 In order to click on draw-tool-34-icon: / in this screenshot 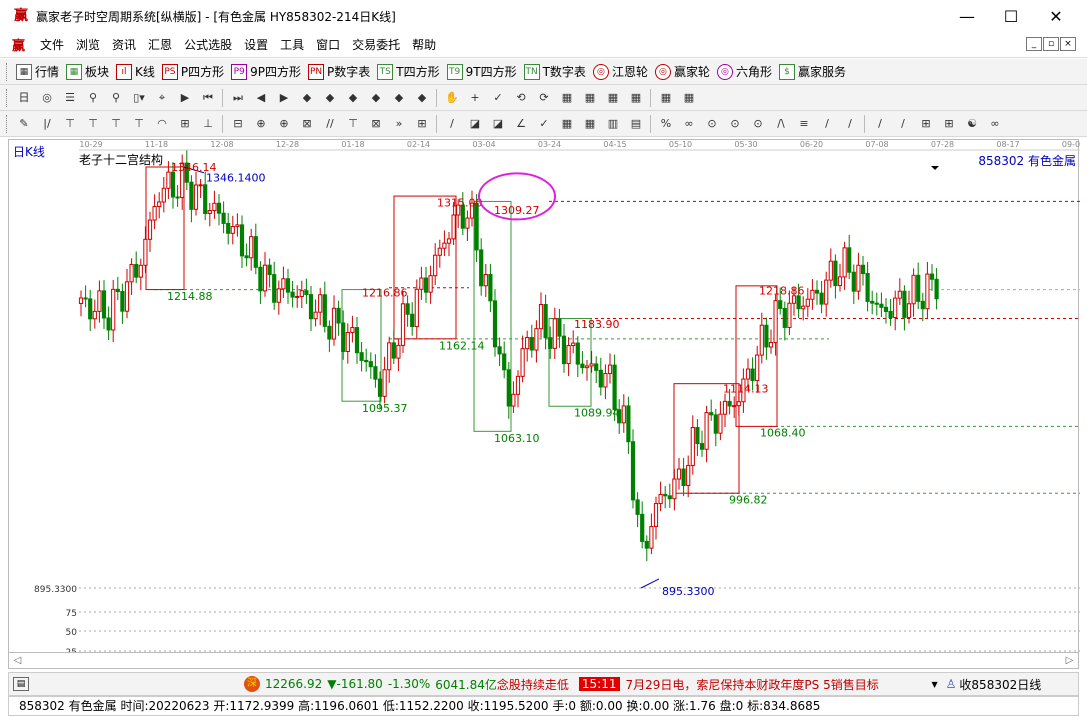, I will do `click(827, 124)`.